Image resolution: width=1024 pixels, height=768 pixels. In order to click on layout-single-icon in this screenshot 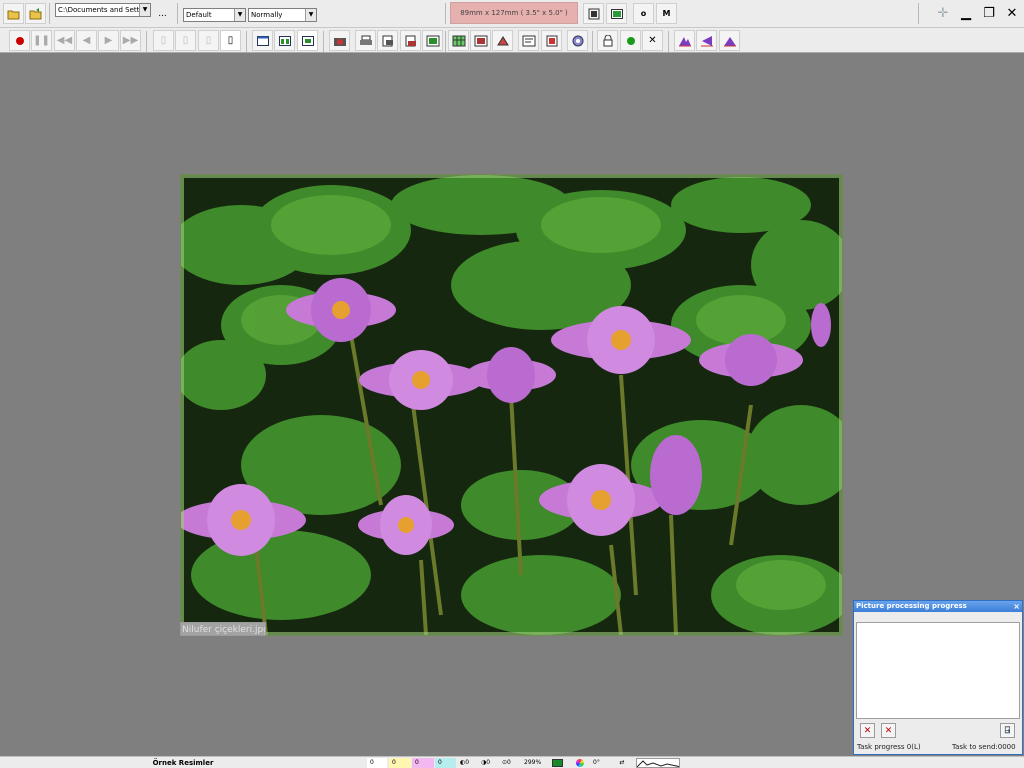, I will do `click(262, 40)`.